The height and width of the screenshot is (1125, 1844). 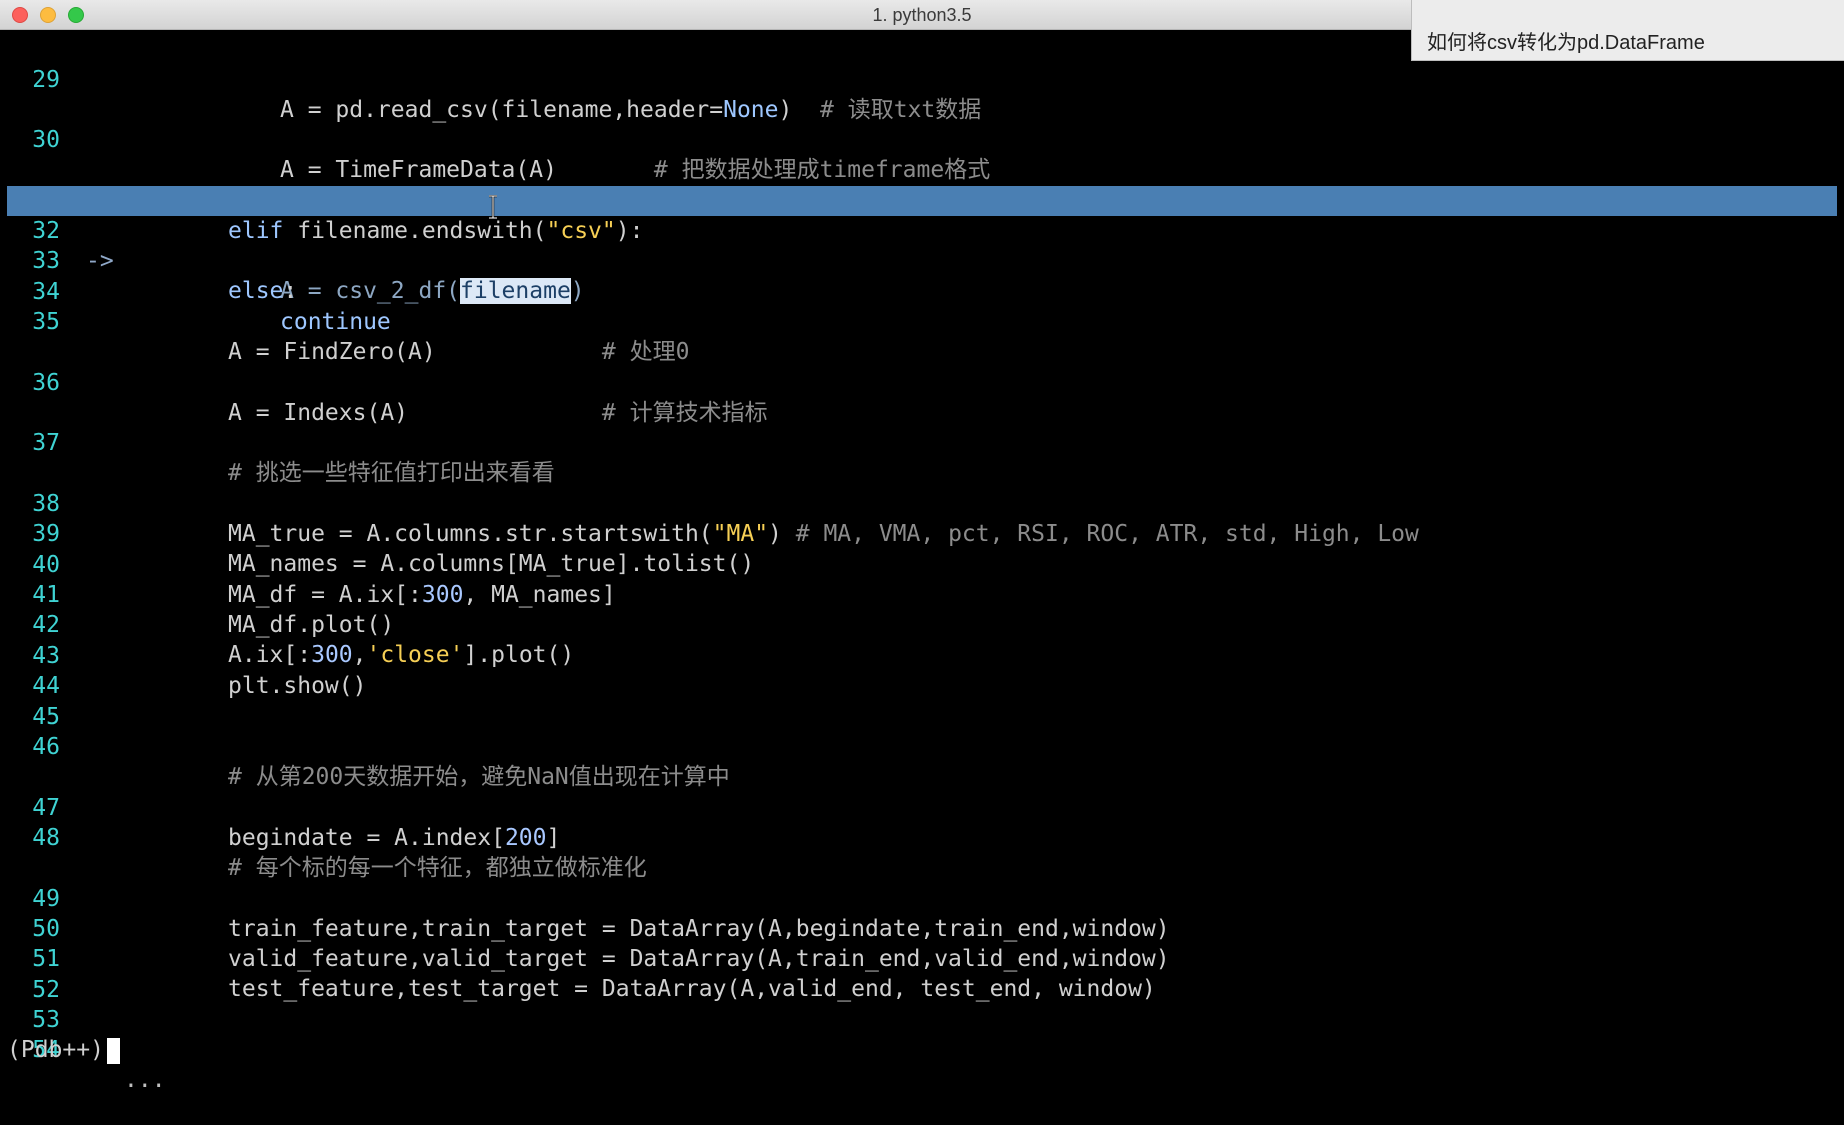 I want to click on code-line: 42 A.ix[:300,'close'].plot(), so click(x=922, y=624).